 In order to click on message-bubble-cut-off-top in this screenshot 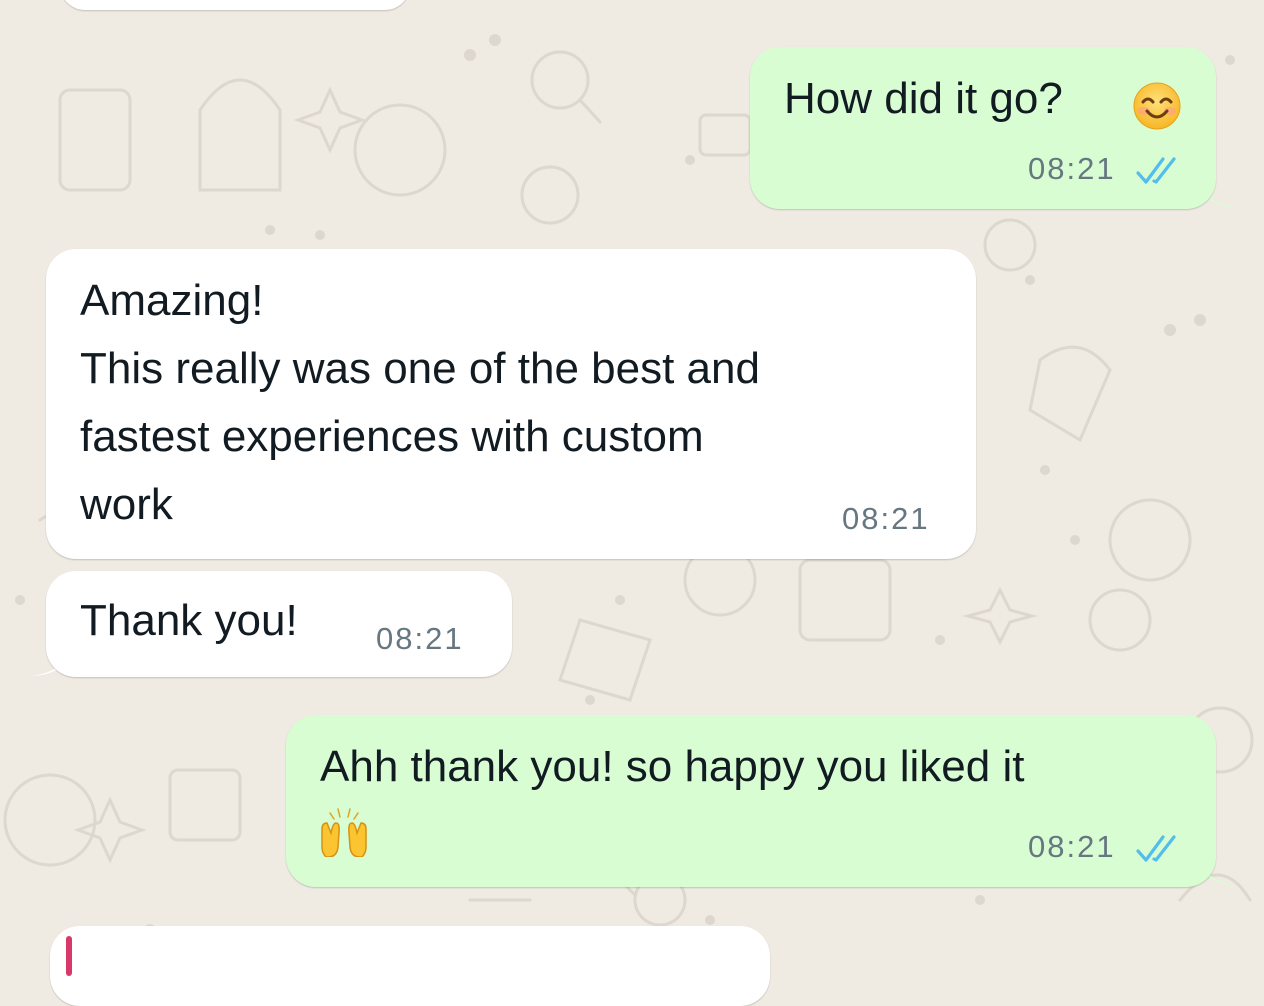, I will do `click(235, 5)`.